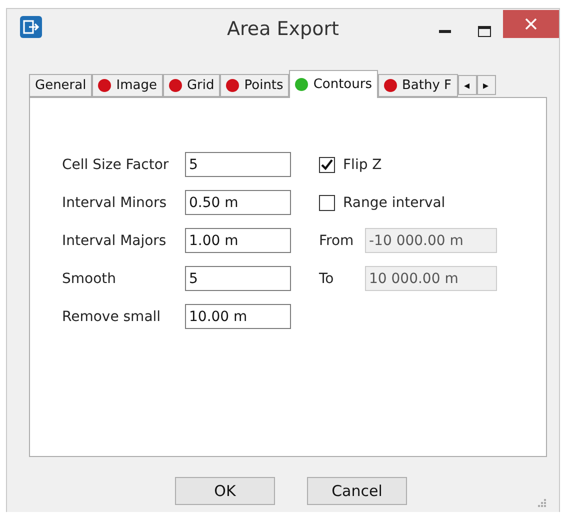  Describe the element at coordinates (327, 278) in the screenshot. I see `field-label: To` at that location.